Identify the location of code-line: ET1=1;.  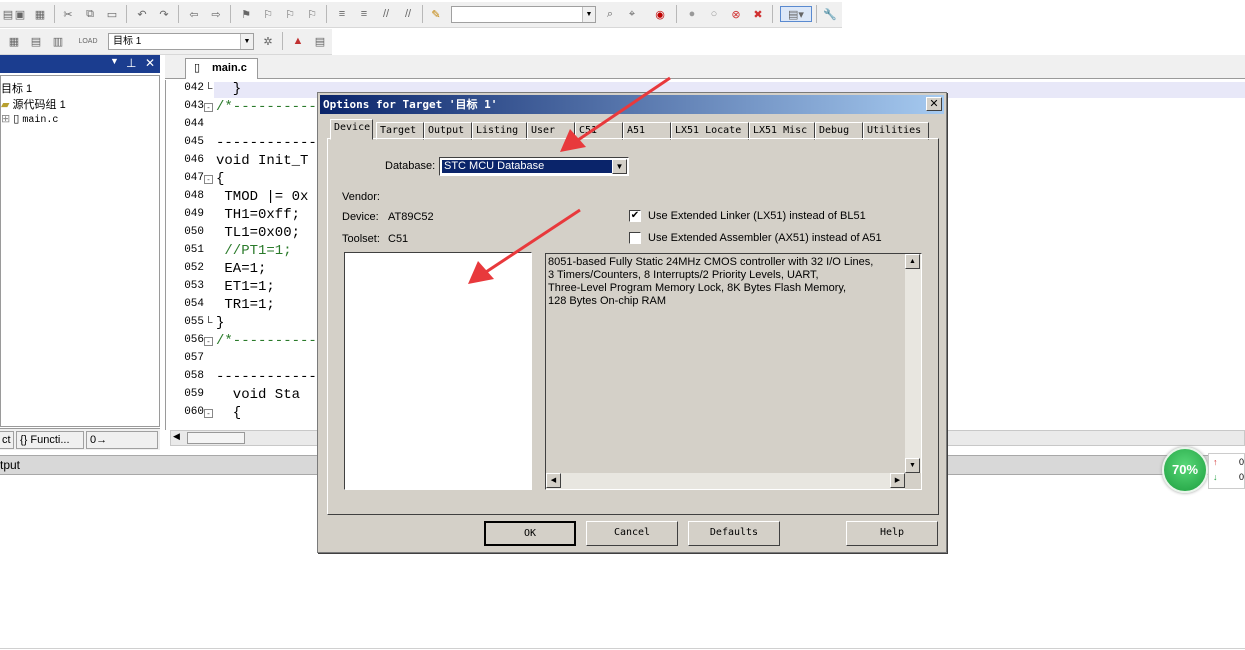
(245, 287).